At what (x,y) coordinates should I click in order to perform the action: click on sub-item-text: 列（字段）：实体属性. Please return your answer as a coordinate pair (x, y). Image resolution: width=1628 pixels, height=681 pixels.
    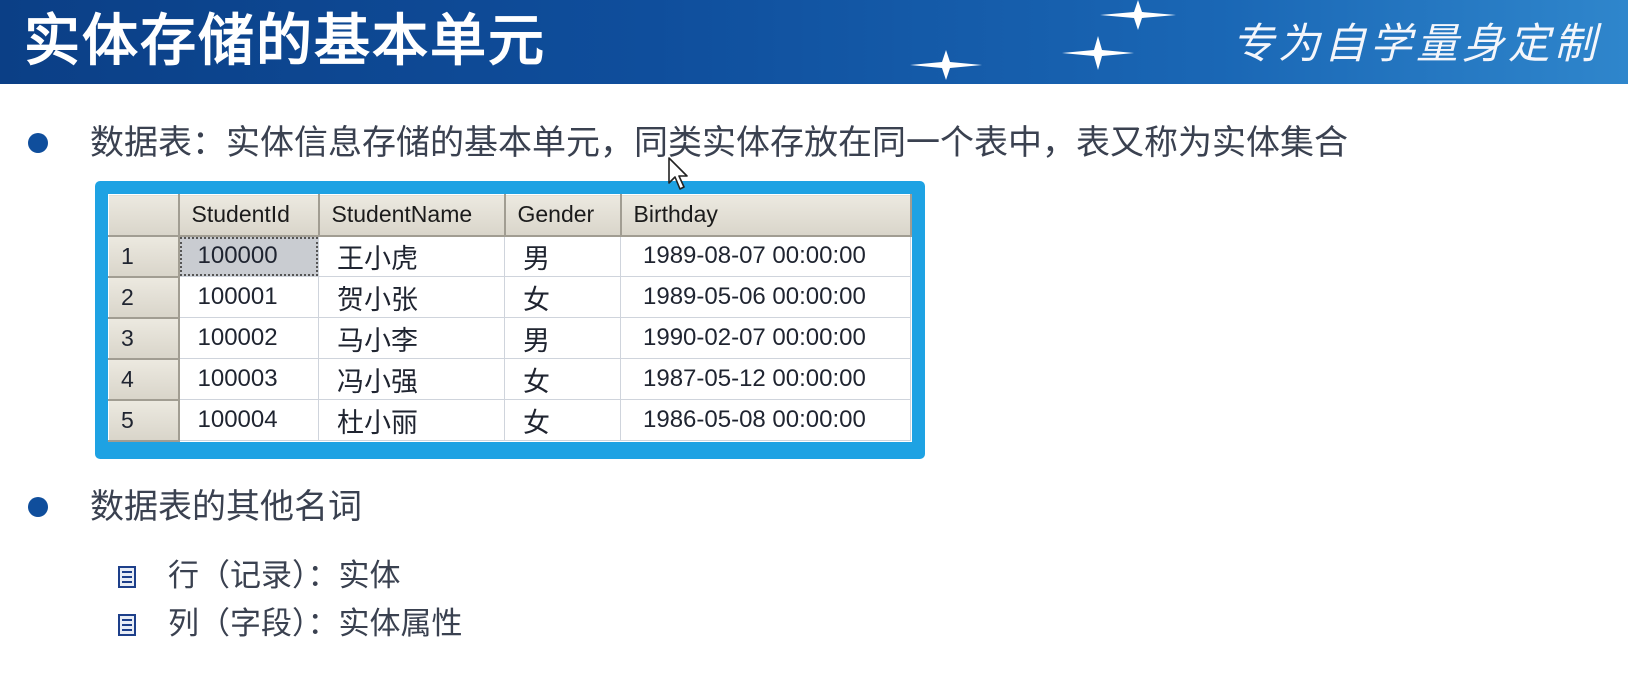
    Looking at the image, I should click on (315, 624).